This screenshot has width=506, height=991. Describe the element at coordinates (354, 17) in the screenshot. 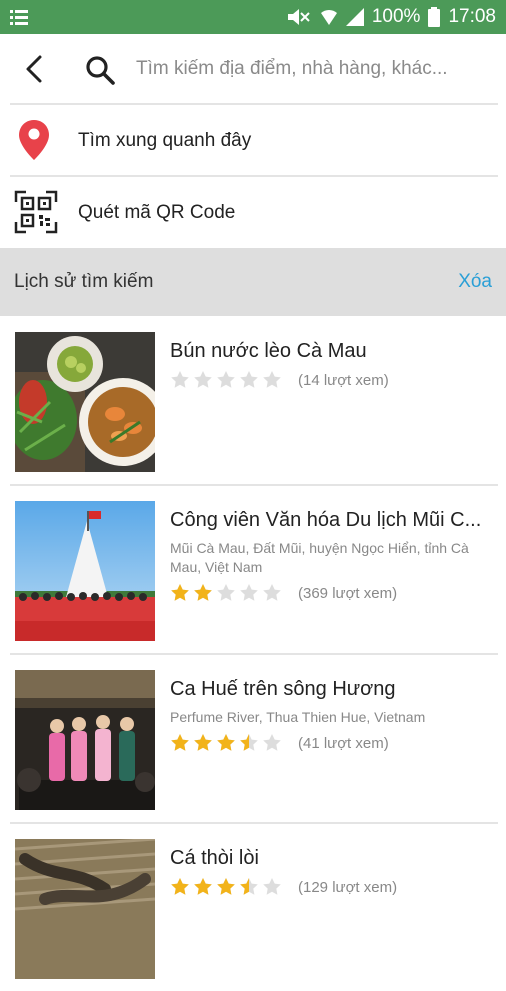

I see `signal-icon` at that location.